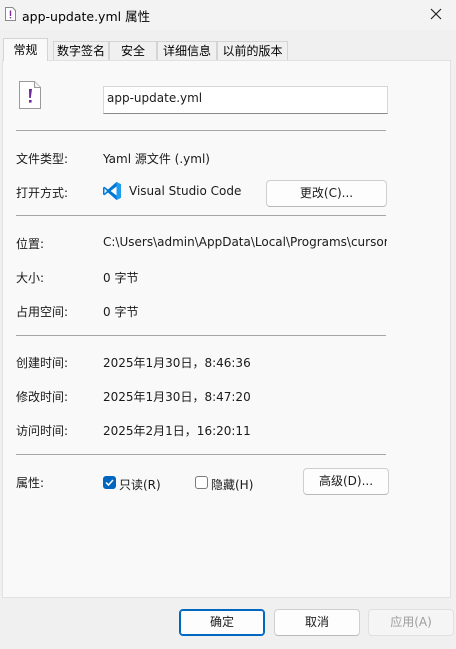 The width and height of the screenshot is (456, 649). I want to click on readonly-label: 只读(R), so click(140, 484).